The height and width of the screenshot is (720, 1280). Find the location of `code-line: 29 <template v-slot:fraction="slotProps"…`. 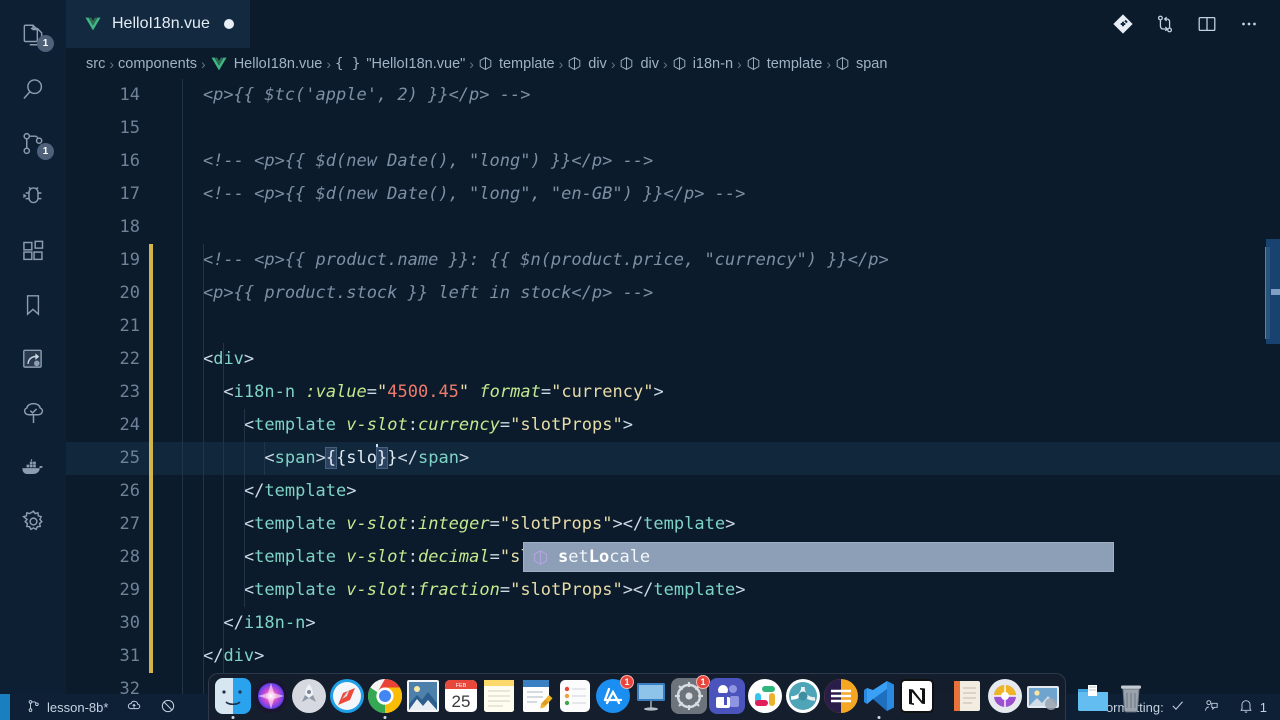

code-line: 29 <template v-slot:fraction="slotProps"… is located at coordinates (673, 590).